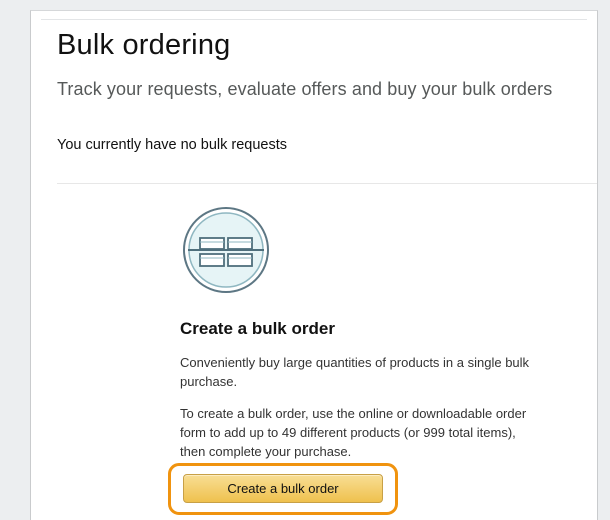 This screenshot has height=520, width=610. I want to click on boxes-grid-icon, so click(226, 250).